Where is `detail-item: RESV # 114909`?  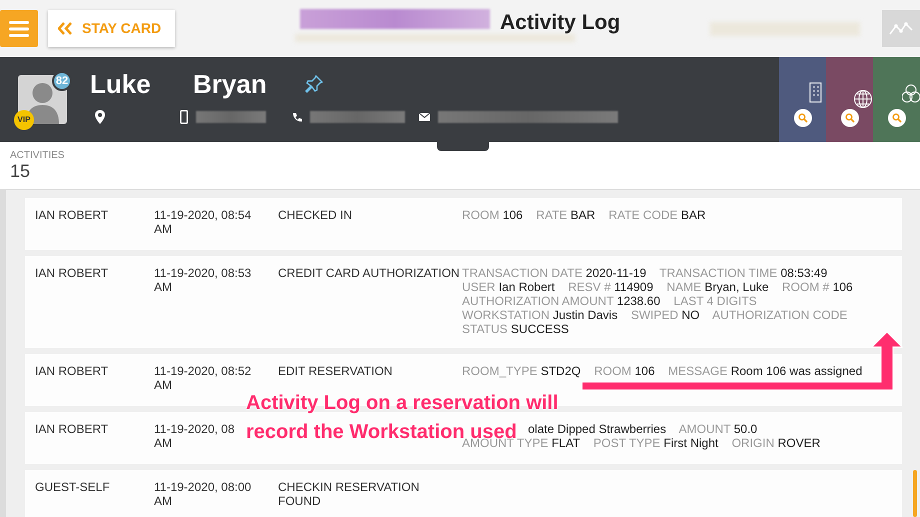 detail-item: RESV # 114909 is located at coordinates (611, 287).